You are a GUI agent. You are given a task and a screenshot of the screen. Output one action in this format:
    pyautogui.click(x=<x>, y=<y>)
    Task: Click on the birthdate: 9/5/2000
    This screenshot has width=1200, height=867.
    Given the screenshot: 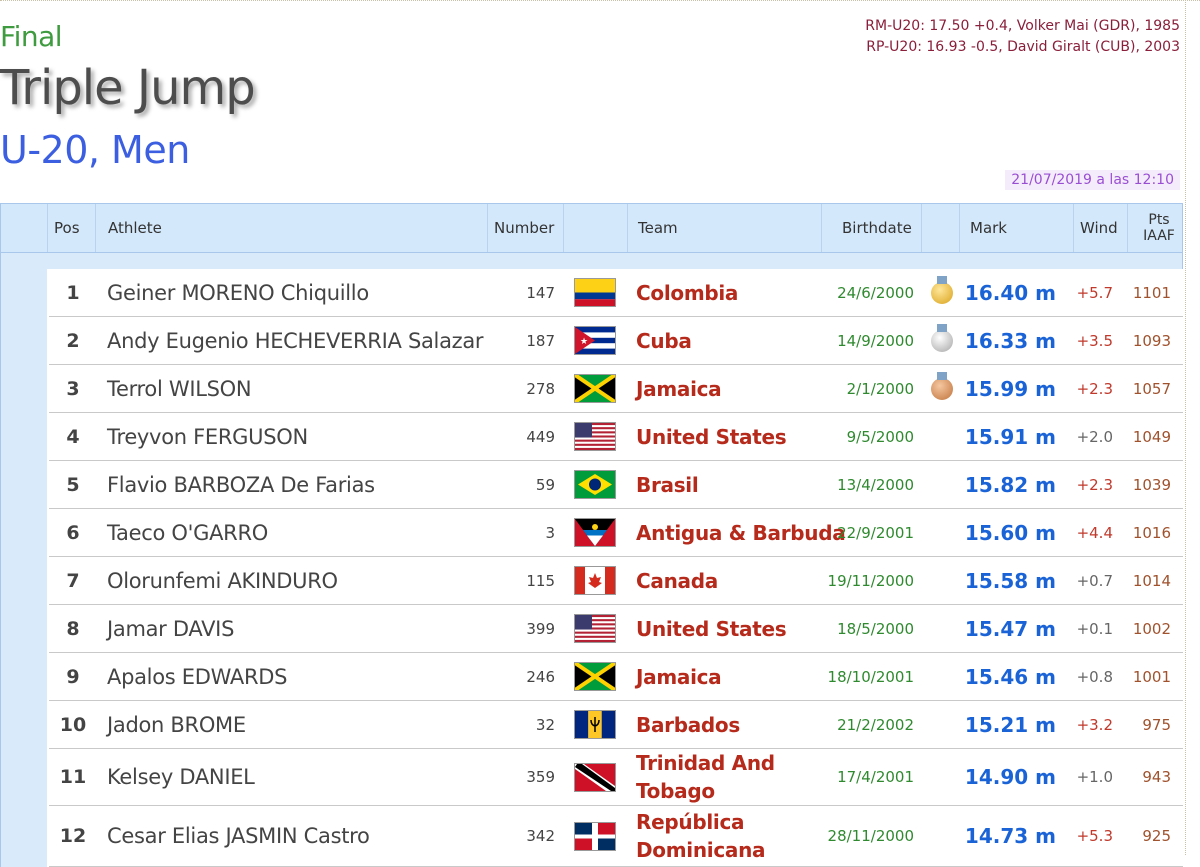 What is the action you would take?
    pyautogui.click(x=880, y=436)
    